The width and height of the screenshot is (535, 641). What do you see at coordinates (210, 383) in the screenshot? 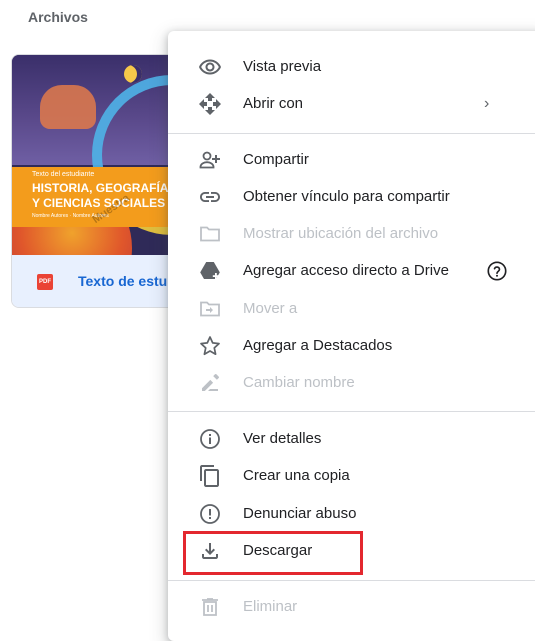
I see `pencil-icon` at bounding box center [210, 383].